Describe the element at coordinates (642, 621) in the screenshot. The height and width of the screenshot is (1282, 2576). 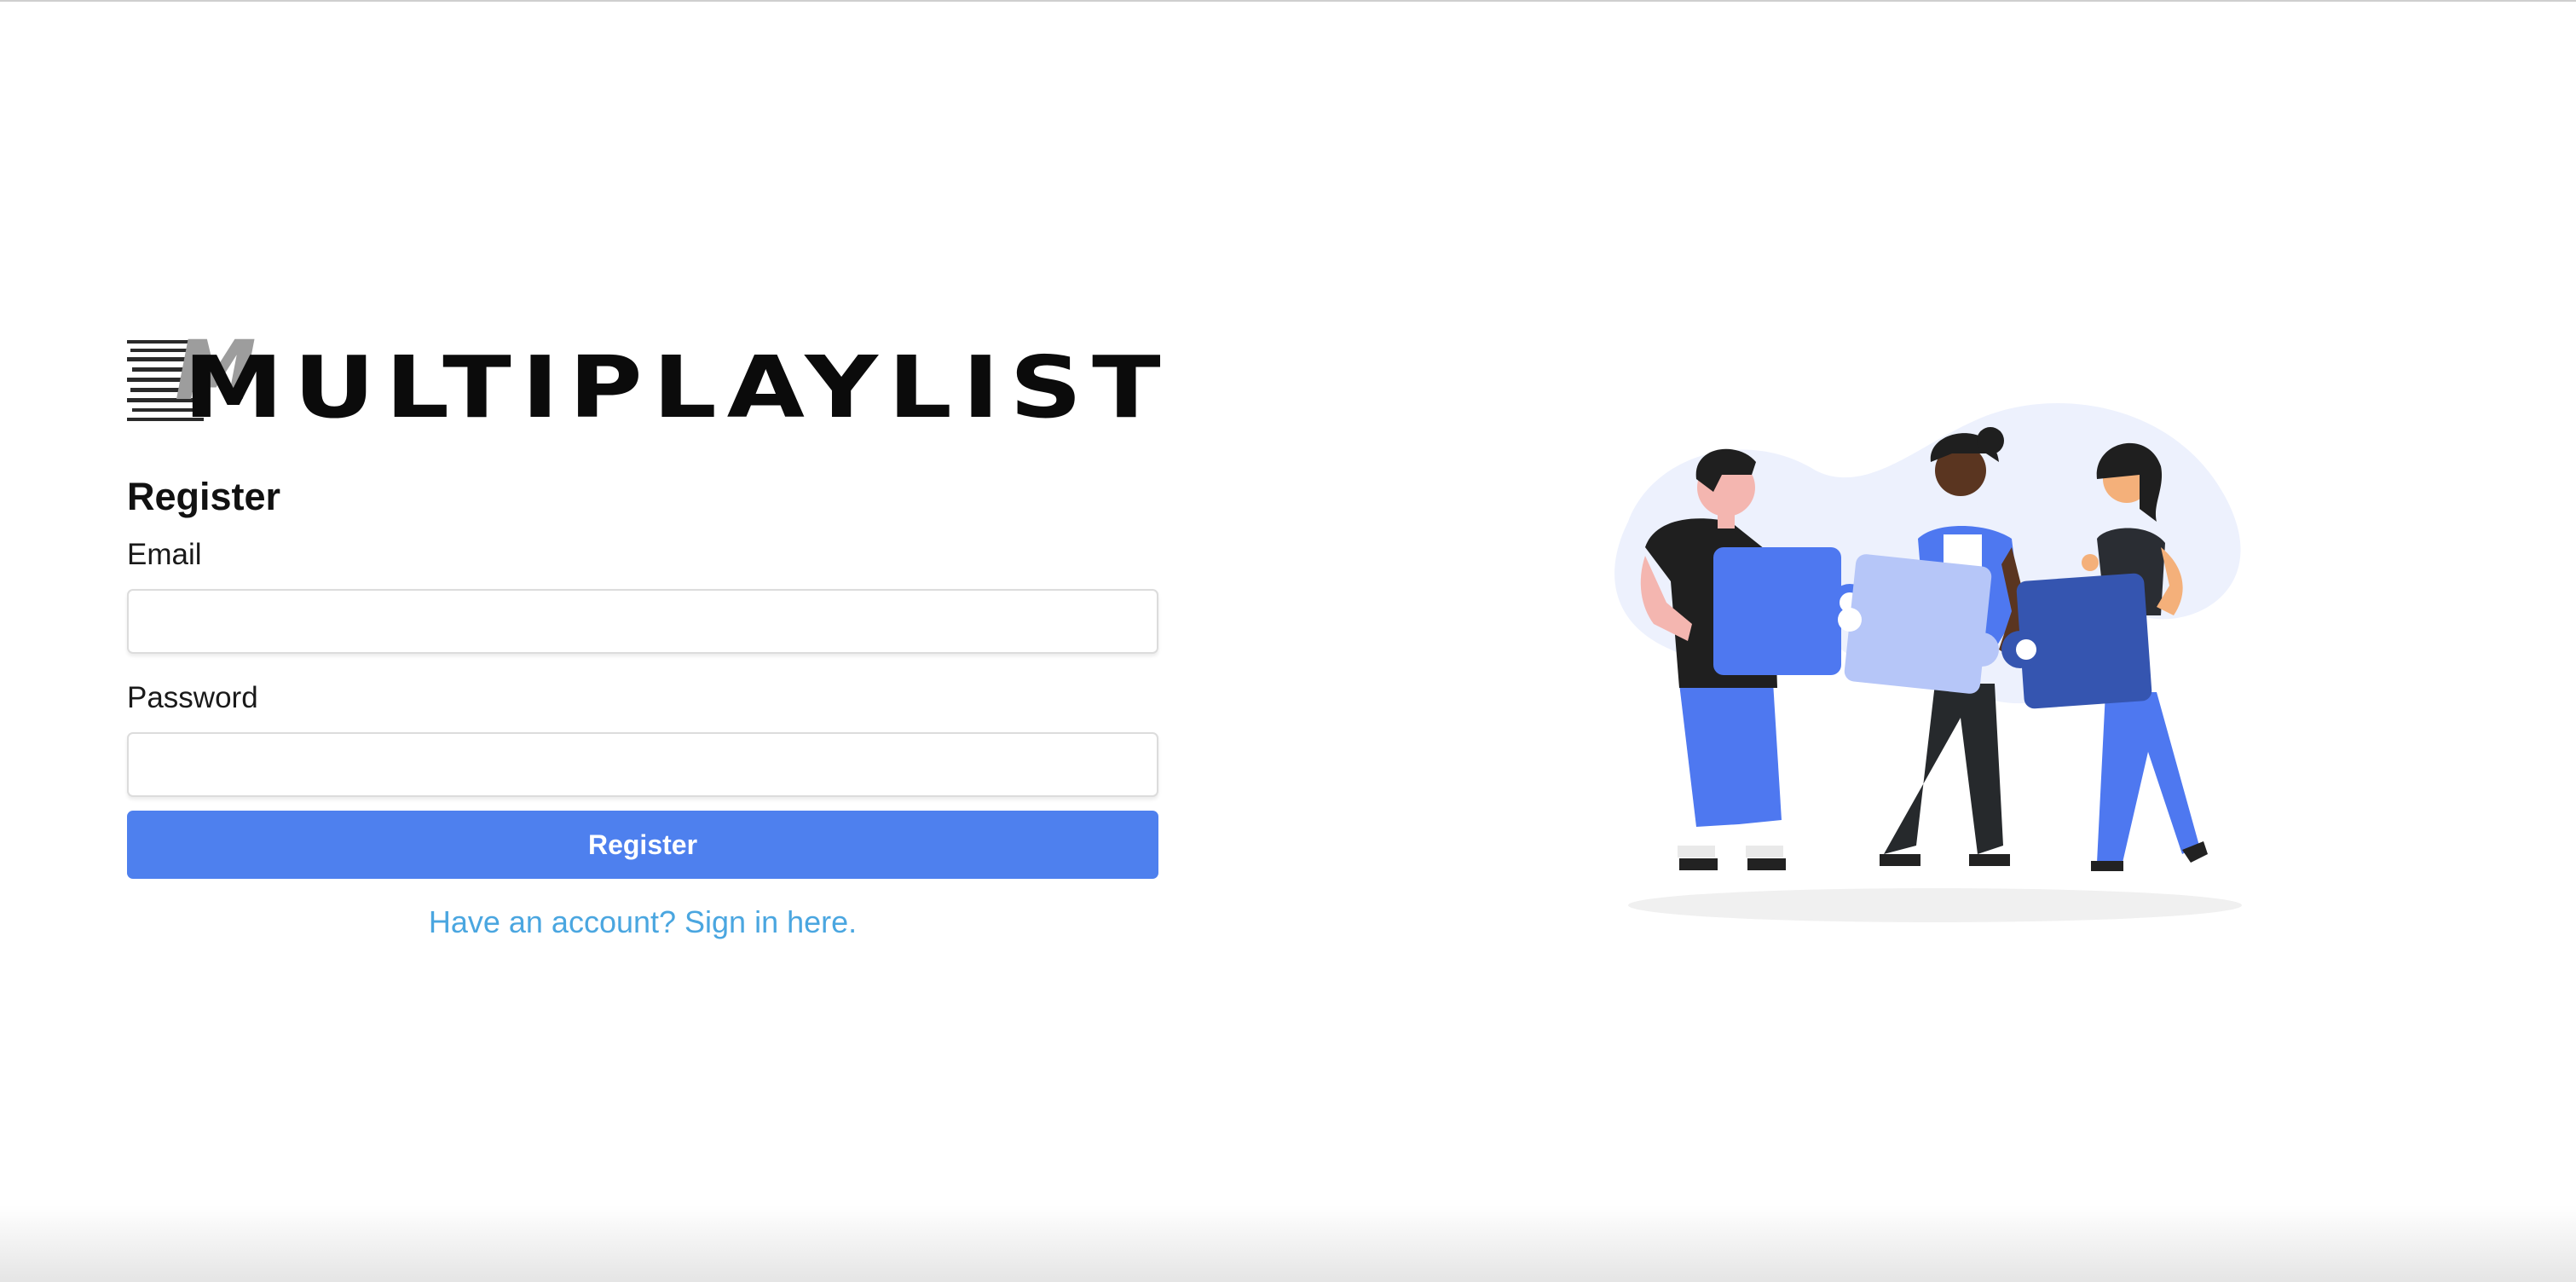
I see `email-field` at that location.